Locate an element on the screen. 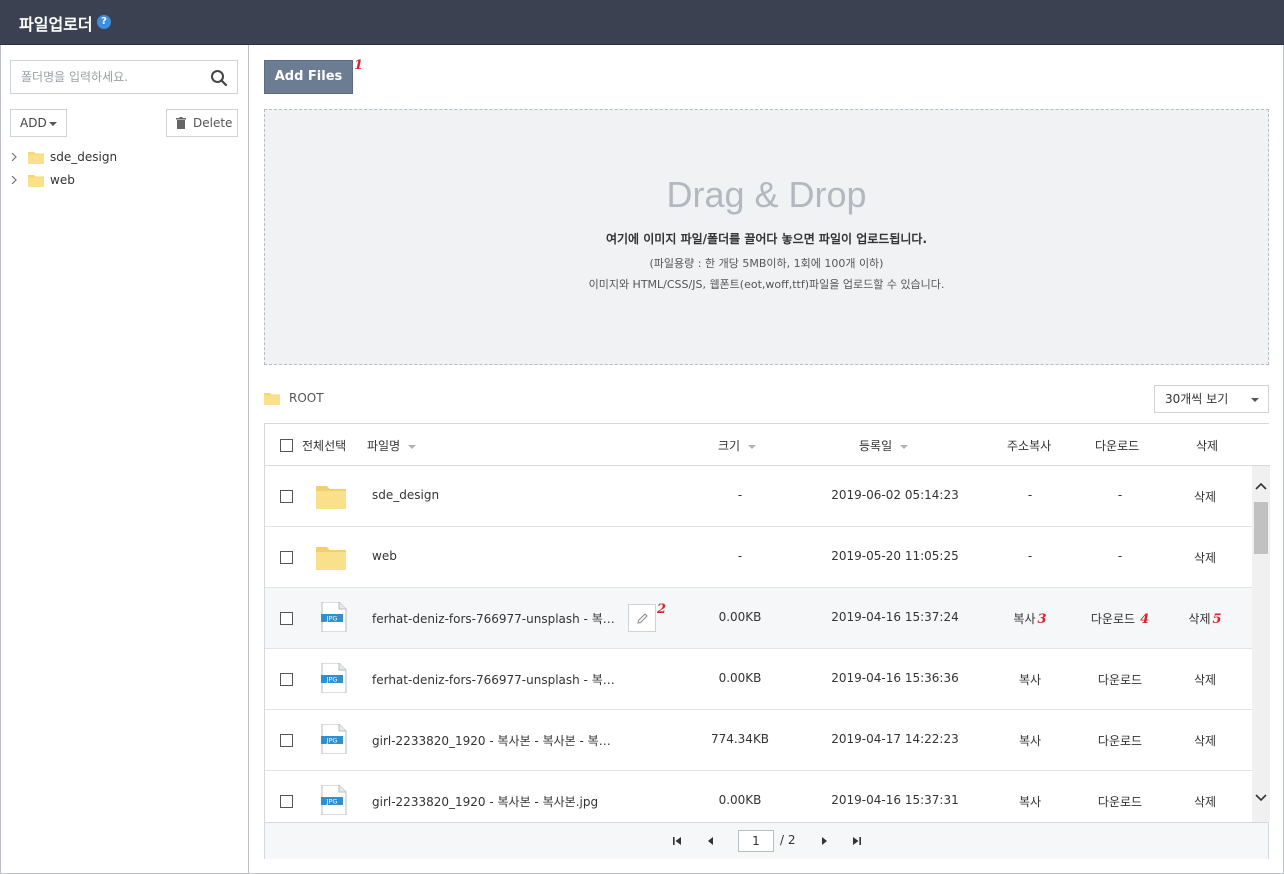  header-date-label: 등록일 is located at coordinates (876, 446).